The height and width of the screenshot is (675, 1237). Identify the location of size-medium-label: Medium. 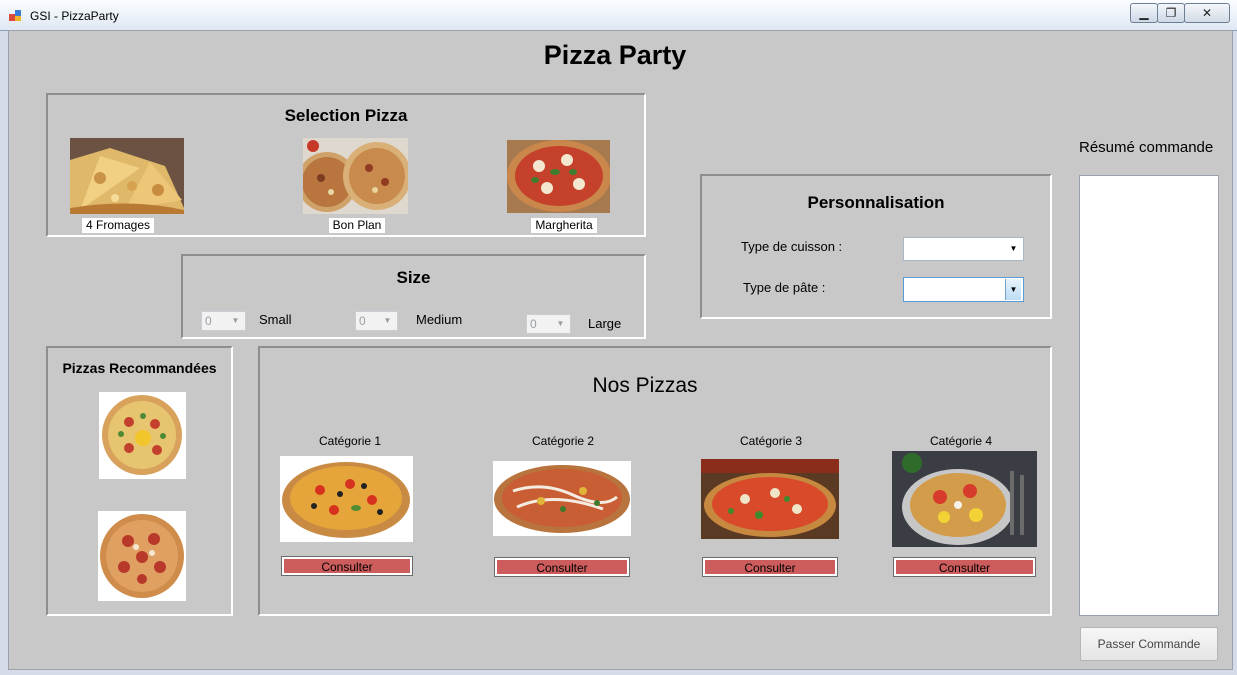
(439, 319).